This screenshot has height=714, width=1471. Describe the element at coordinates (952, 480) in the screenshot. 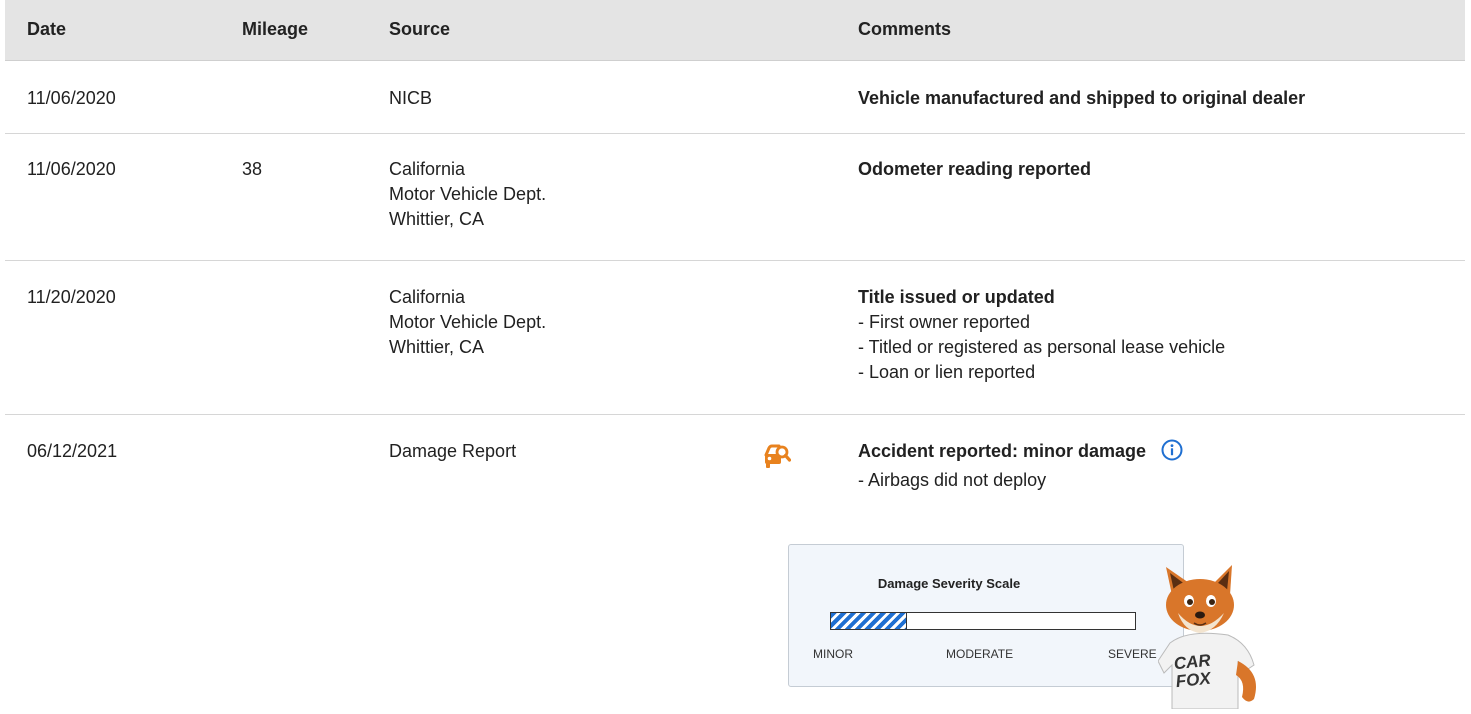

I see `comment-detail: - Airbags did not deploy` at that location.